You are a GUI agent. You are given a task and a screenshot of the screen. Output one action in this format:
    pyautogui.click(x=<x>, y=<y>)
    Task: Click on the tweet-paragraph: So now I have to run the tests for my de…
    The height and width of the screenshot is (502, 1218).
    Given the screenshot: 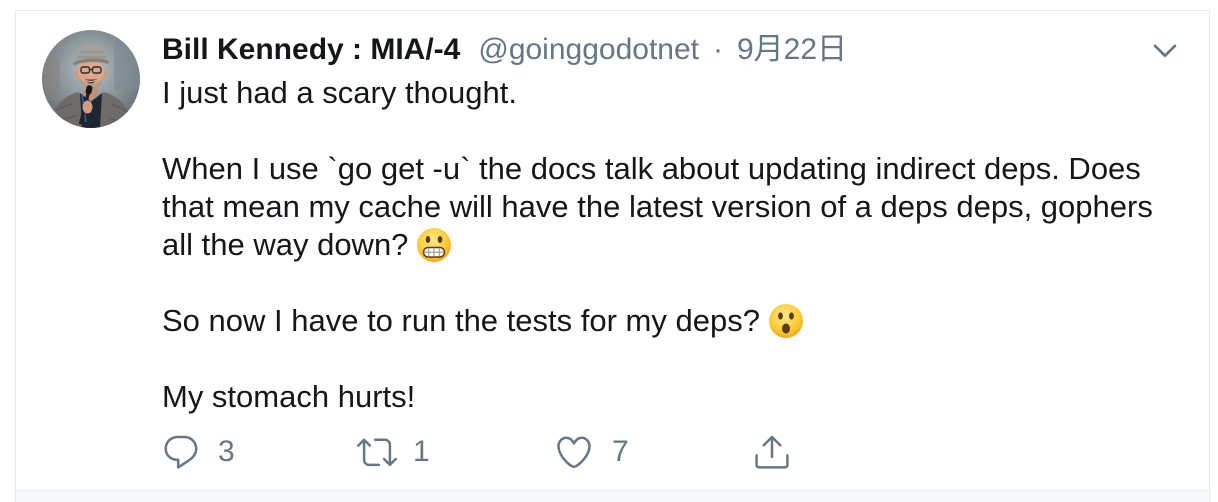 What is the action you would take?
    pyautogui.click(x=657, y=321)
    